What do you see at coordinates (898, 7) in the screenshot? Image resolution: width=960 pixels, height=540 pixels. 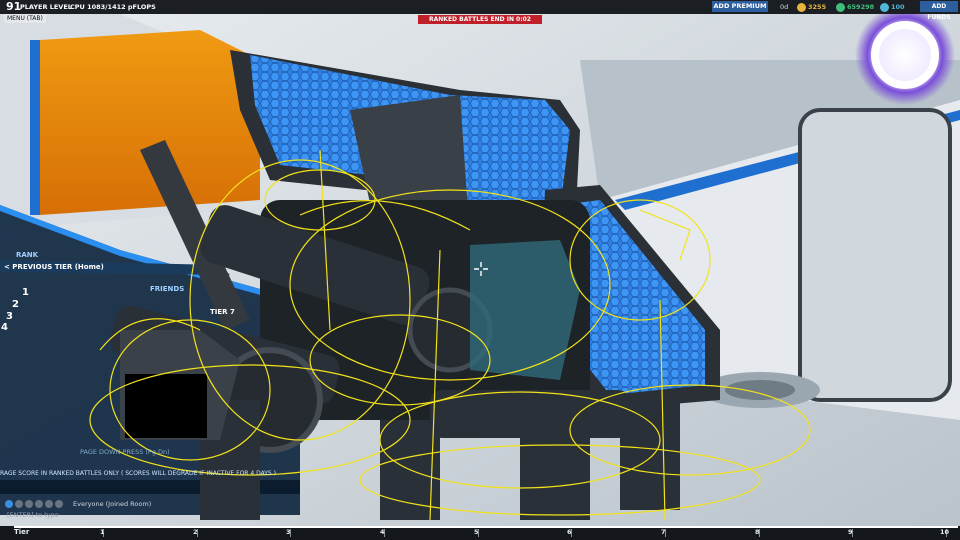 I see `cosmetic-credits-value: 100` at bounding box center [898, 7].